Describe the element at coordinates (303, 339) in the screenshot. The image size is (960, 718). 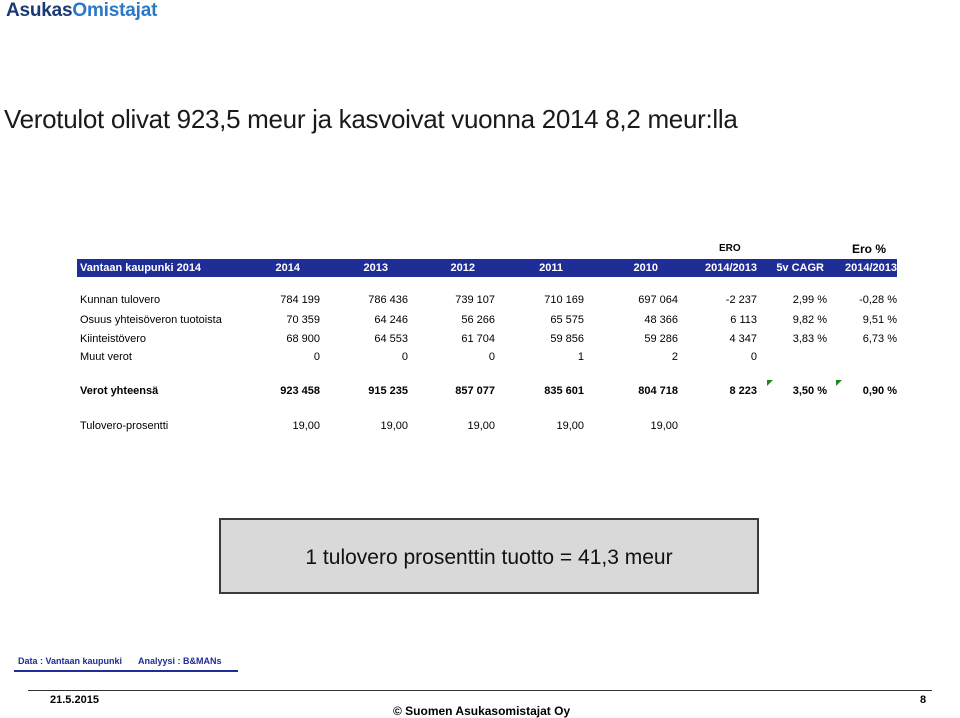
I see `table-row-3-cell-1: 68 900` at that location.